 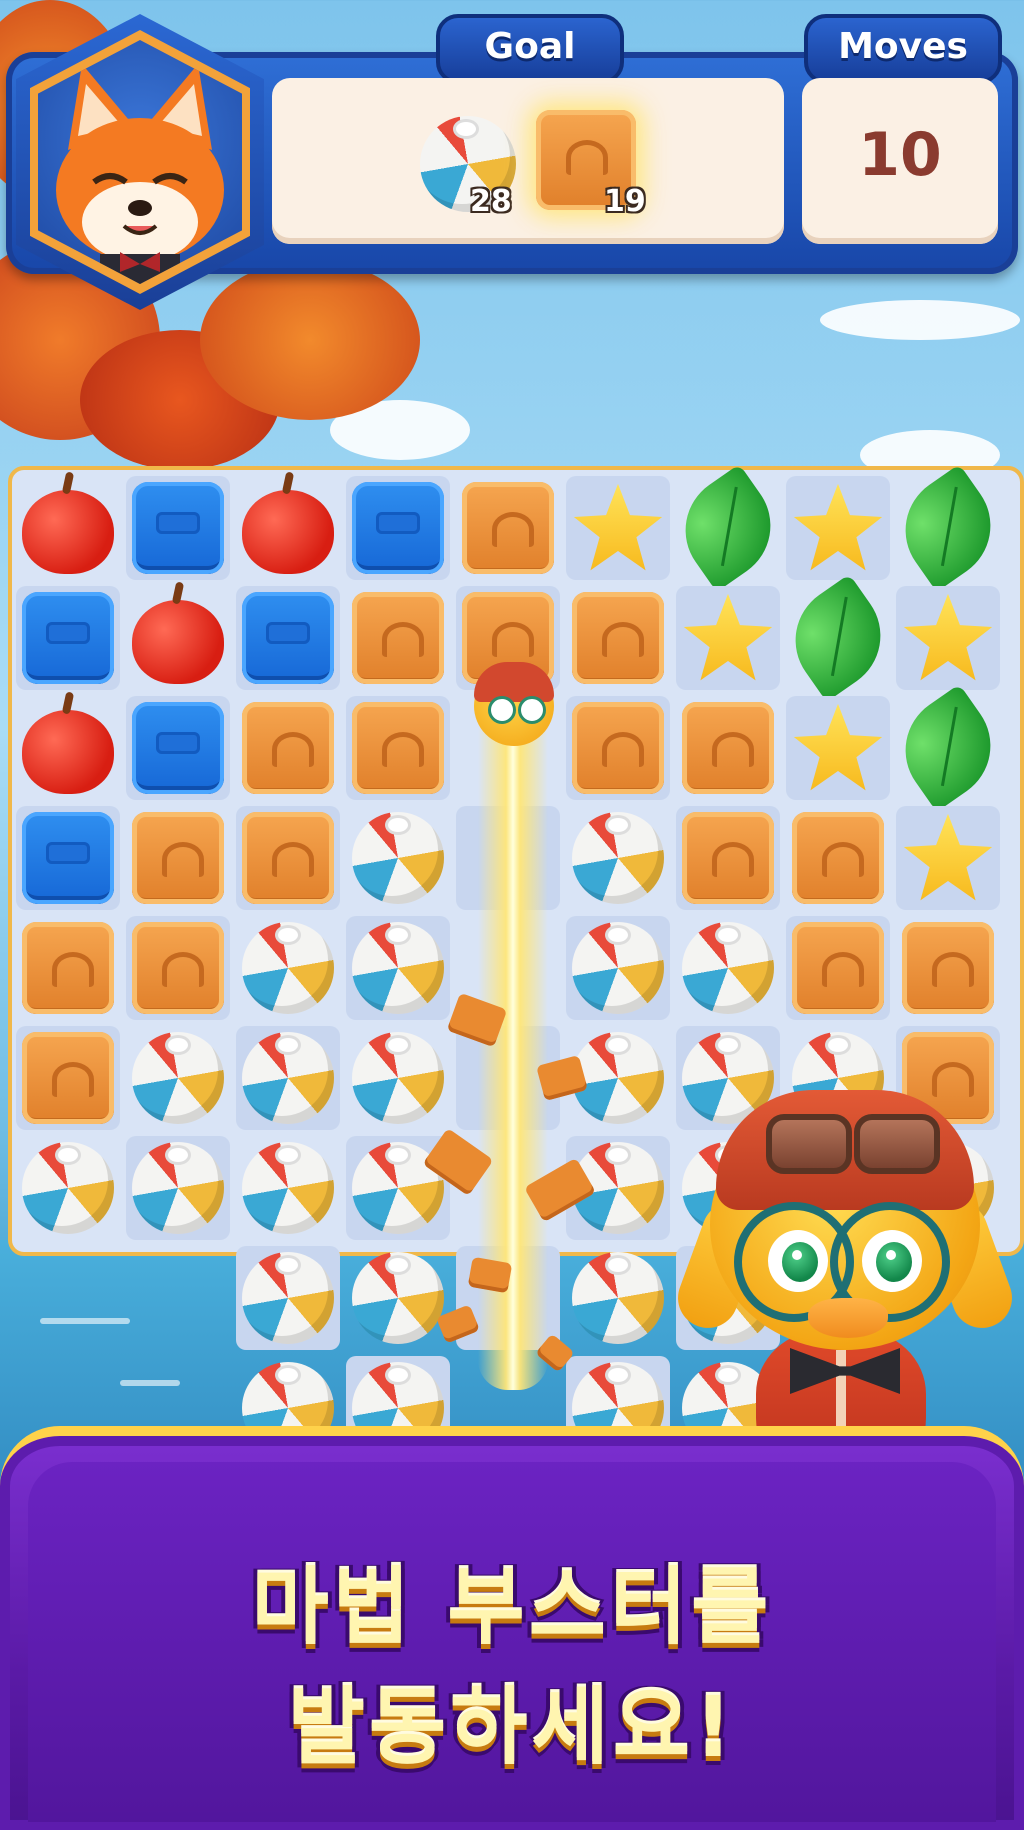 What do you see at coordinates (514, 682) in the screenshot?
I see `duck-cap` at bounding box center [514, 682].